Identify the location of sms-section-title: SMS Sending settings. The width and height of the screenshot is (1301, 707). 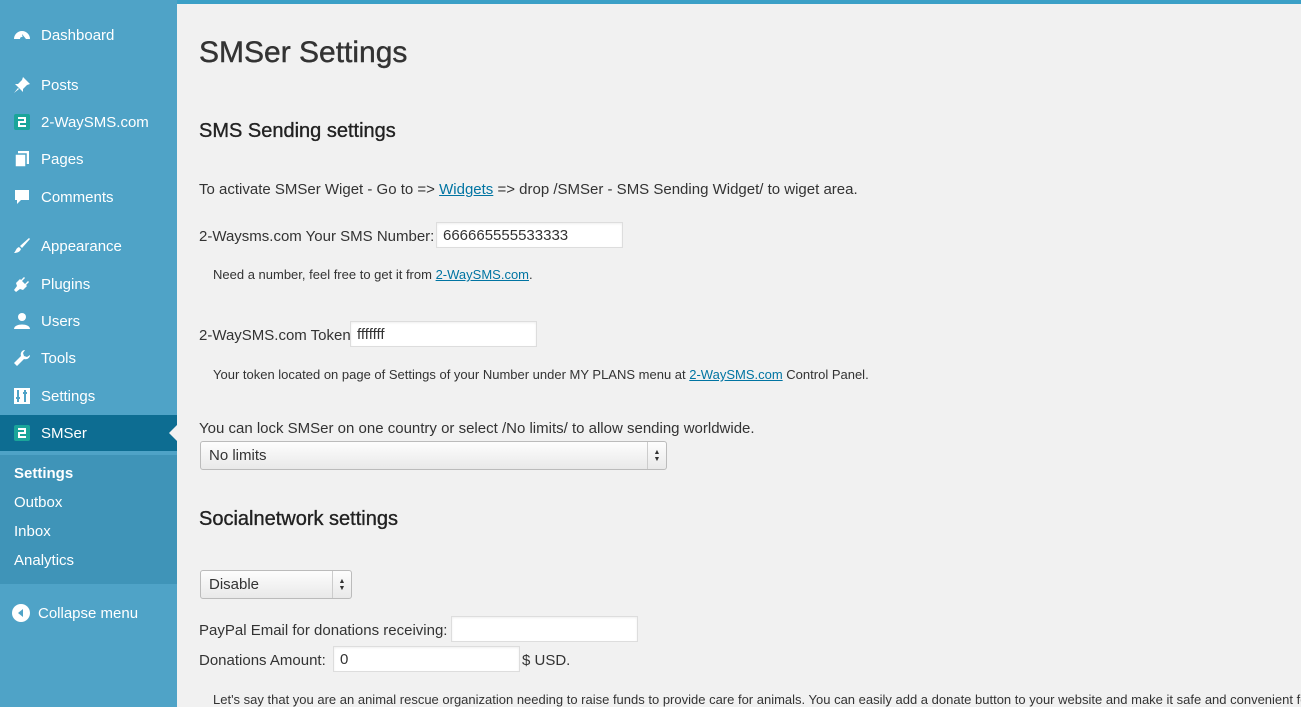
(297, 131).